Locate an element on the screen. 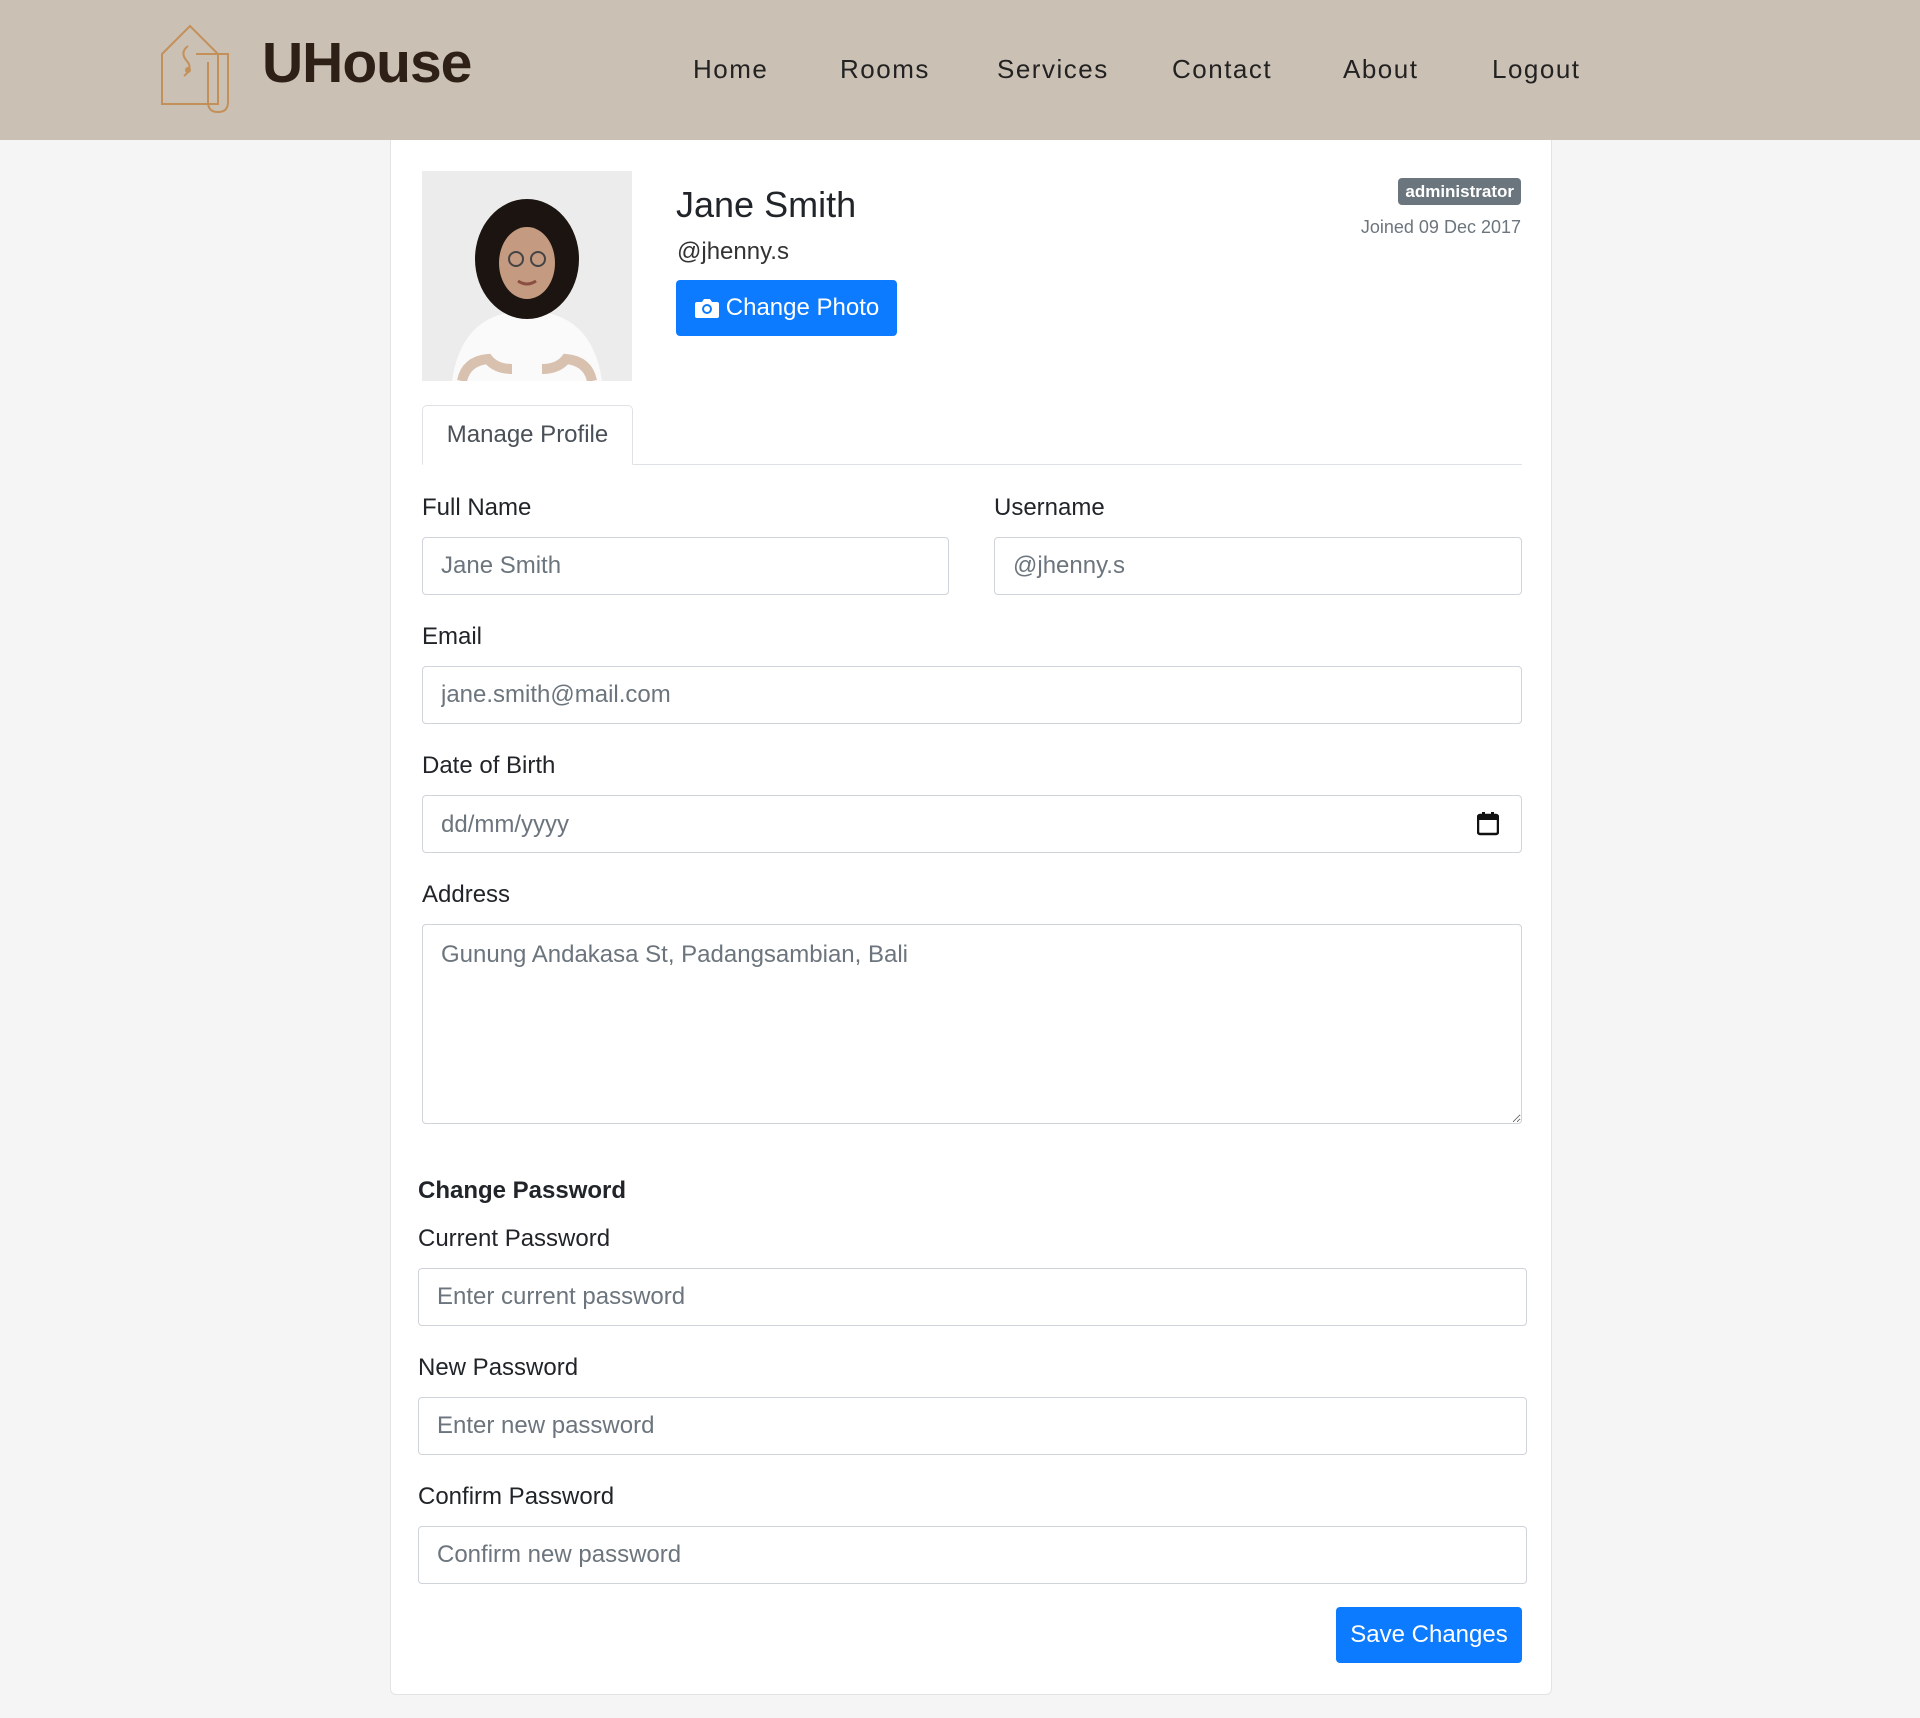 The width and height of the screenshot is (1920, 1718). change-photo-button: Change Photo is located at coordinates (786, 308).